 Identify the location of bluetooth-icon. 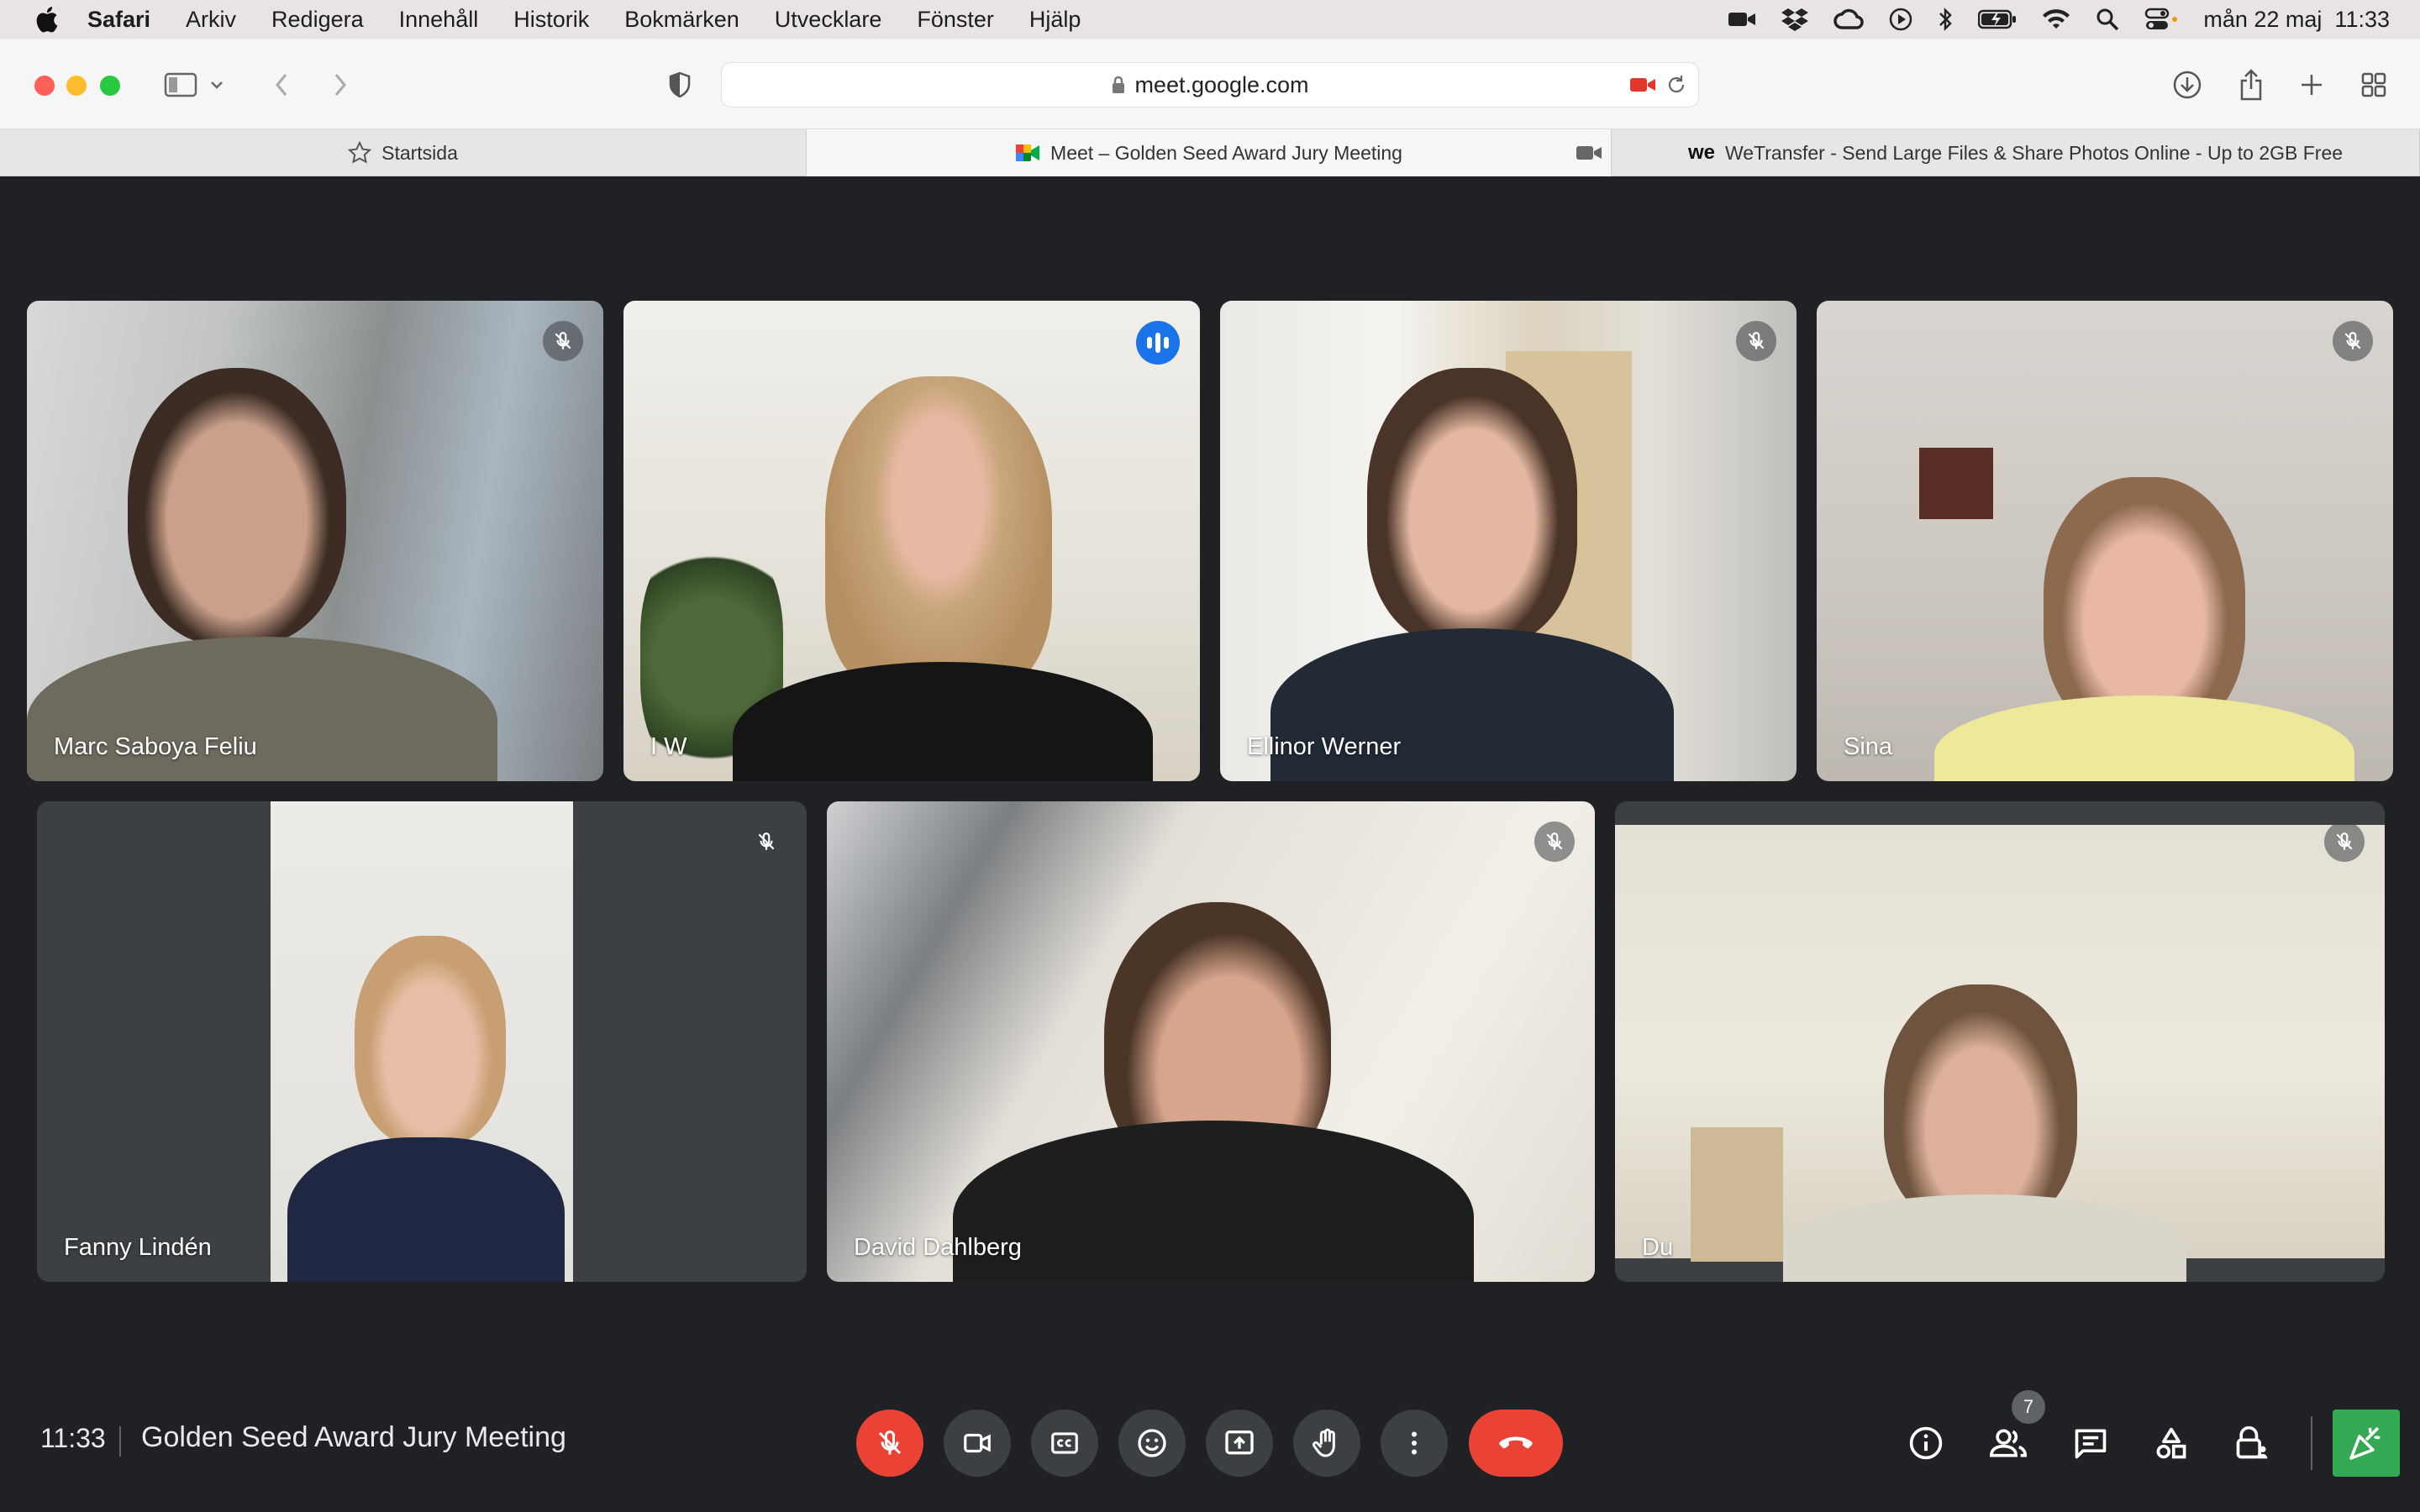
(1945, 19).